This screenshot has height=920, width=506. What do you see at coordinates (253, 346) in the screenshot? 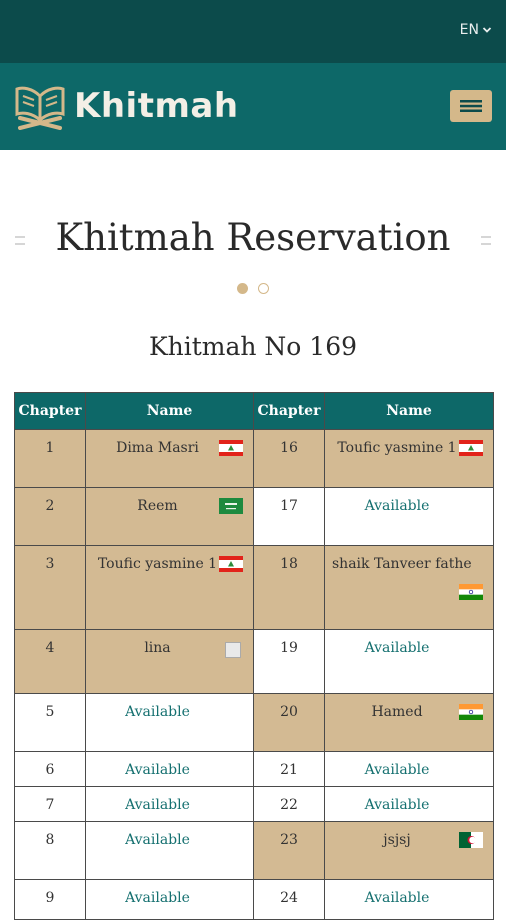
I see `khitmah-number: Khitmah No 169` at bounding box center [253, 346].